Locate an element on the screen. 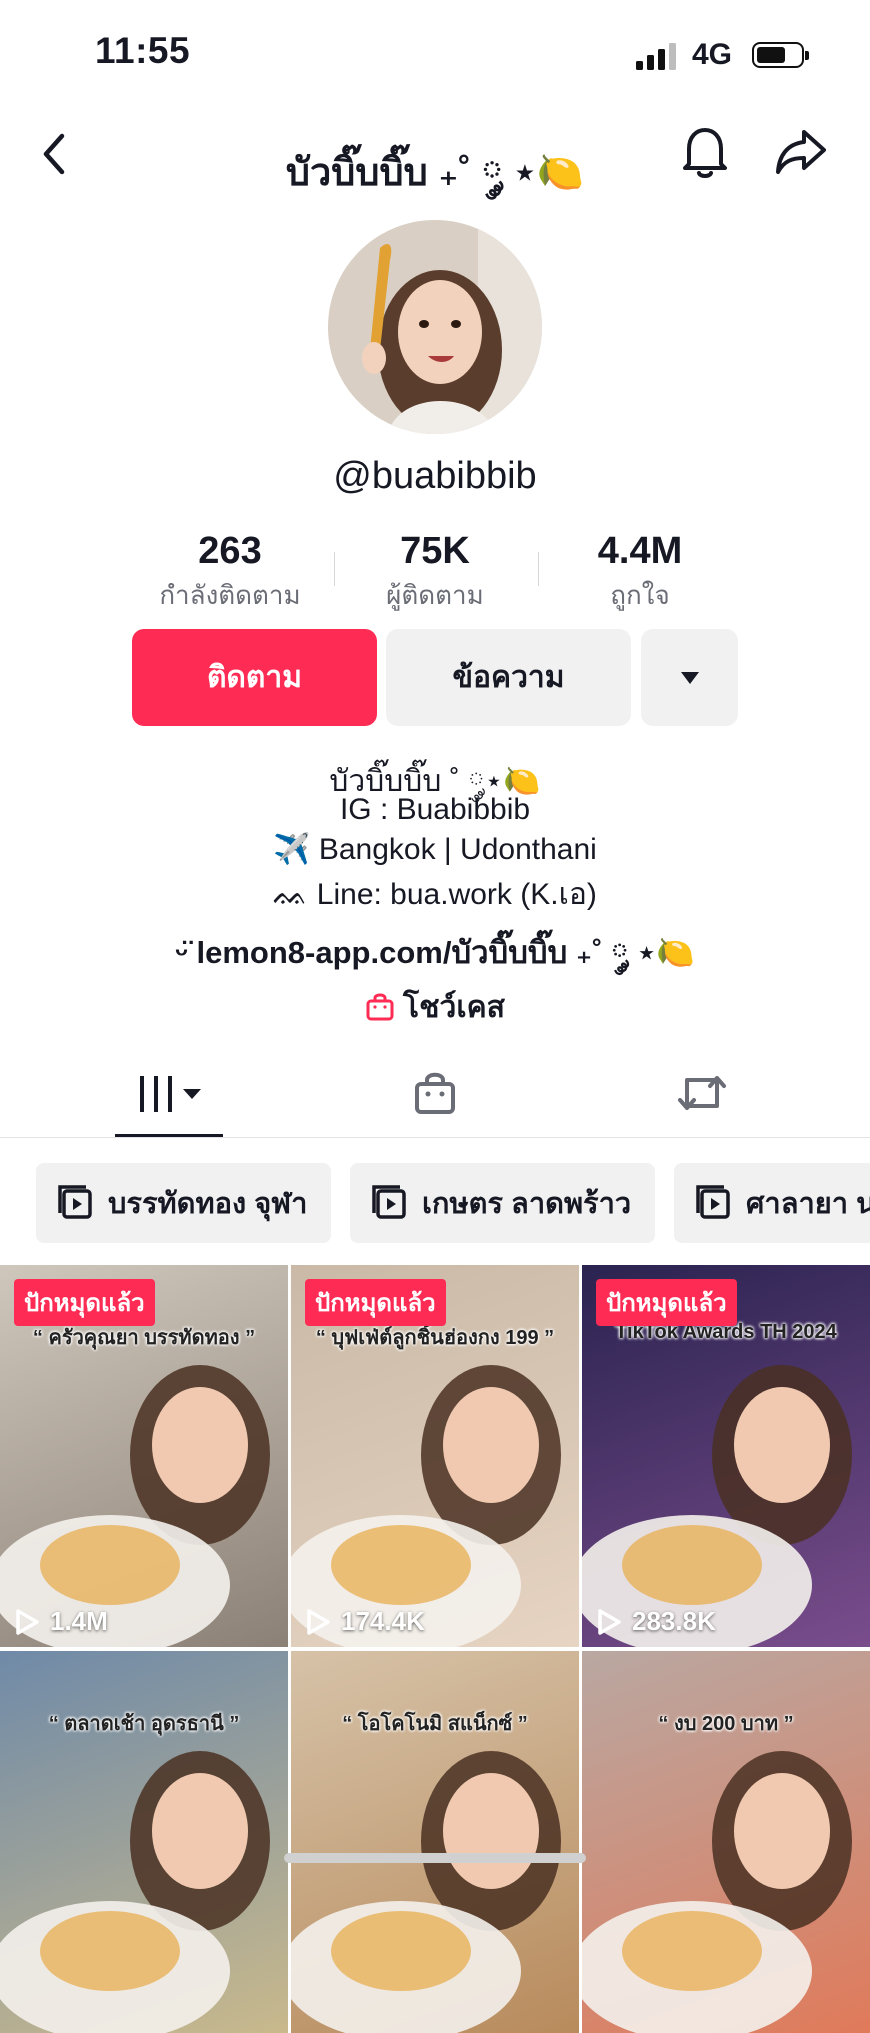 The width and height of the screenshot is (870, 2033). bio-line: ᨐ Line: bua.work (K.เอ) is located at coordinates (435, 894).